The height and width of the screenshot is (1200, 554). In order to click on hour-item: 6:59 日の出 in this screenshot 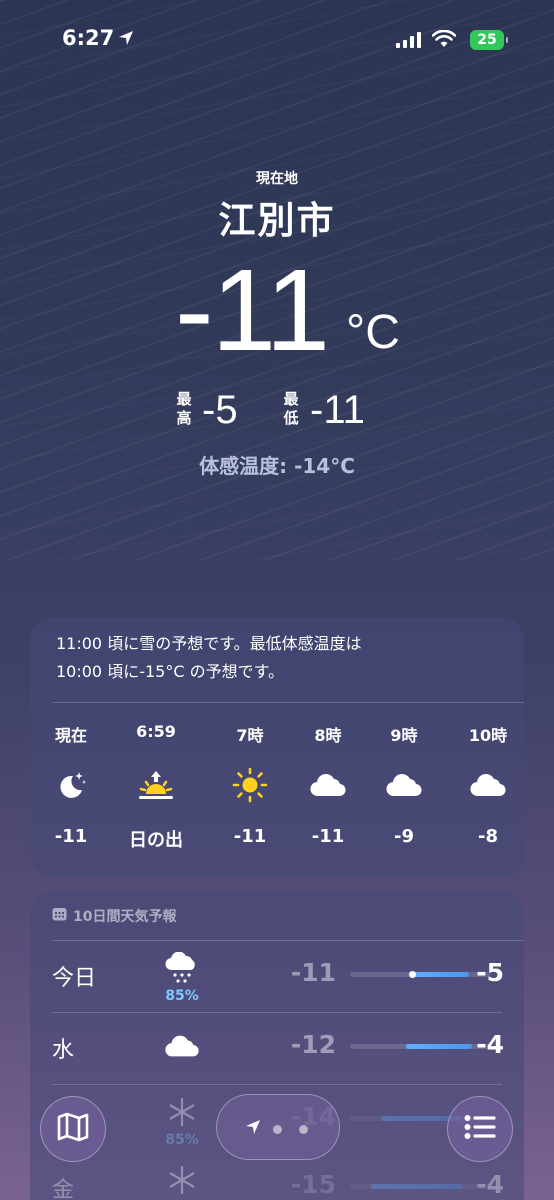, I will do `click(156, 787)`.